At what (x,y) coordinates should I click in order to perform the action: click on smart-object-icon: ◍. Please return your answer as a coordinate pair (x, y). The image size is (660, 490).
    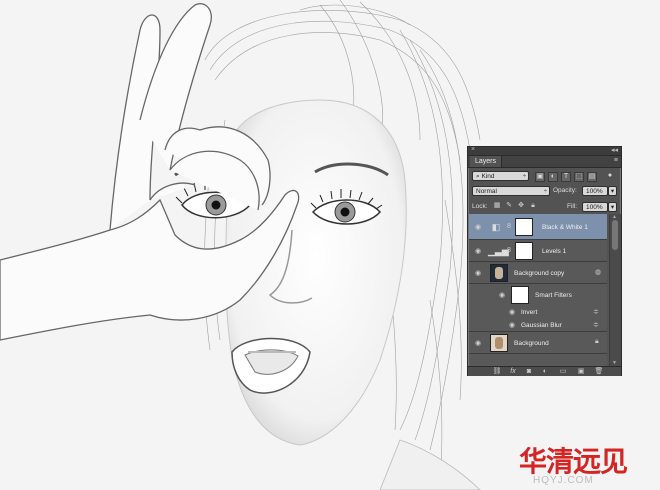
    Looking at the image, I should click on (598, 272).